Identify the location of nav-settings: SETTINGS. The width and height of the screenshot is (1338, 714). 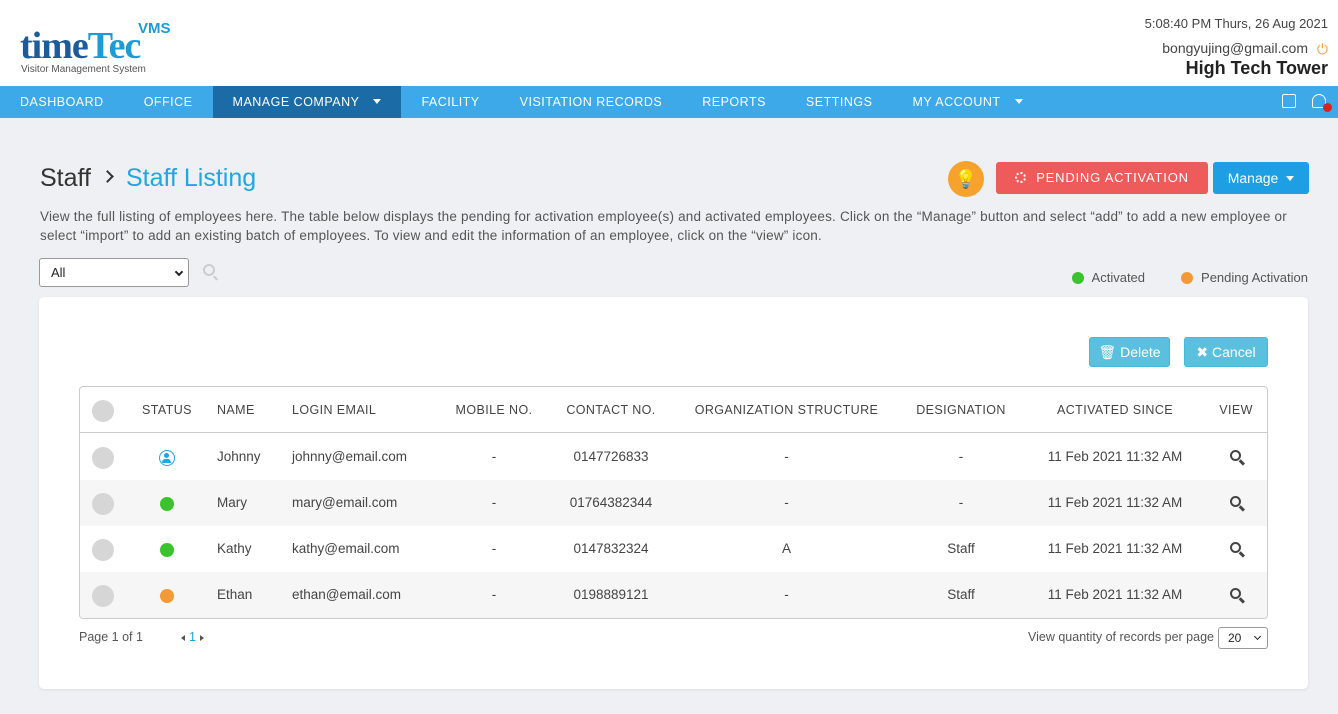
(839, 102).